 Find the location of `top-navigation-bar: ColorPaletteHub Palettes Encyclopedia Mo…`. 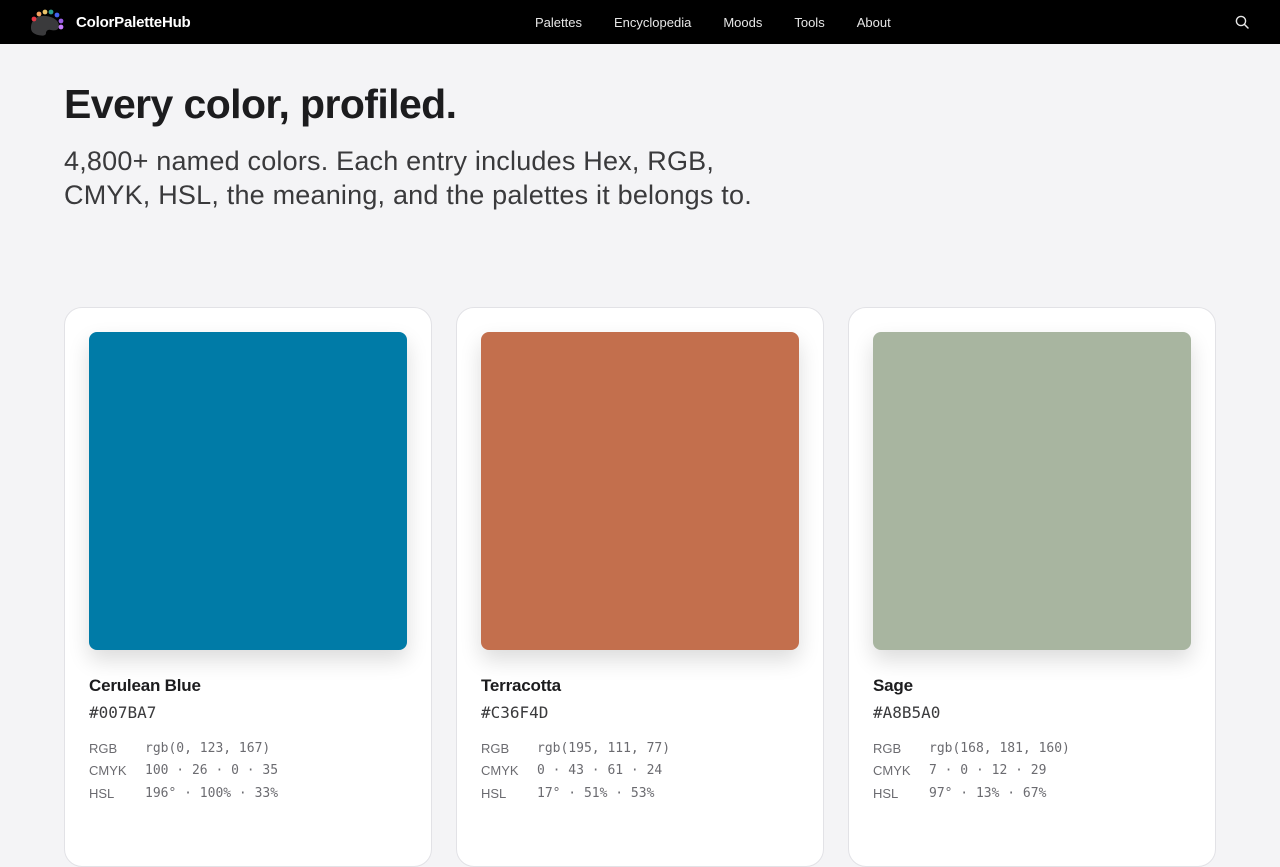

top-navigation-bar: ColorPaletteHub Palettes Encyclopedia Mo… is located at coordinates (640, 22).